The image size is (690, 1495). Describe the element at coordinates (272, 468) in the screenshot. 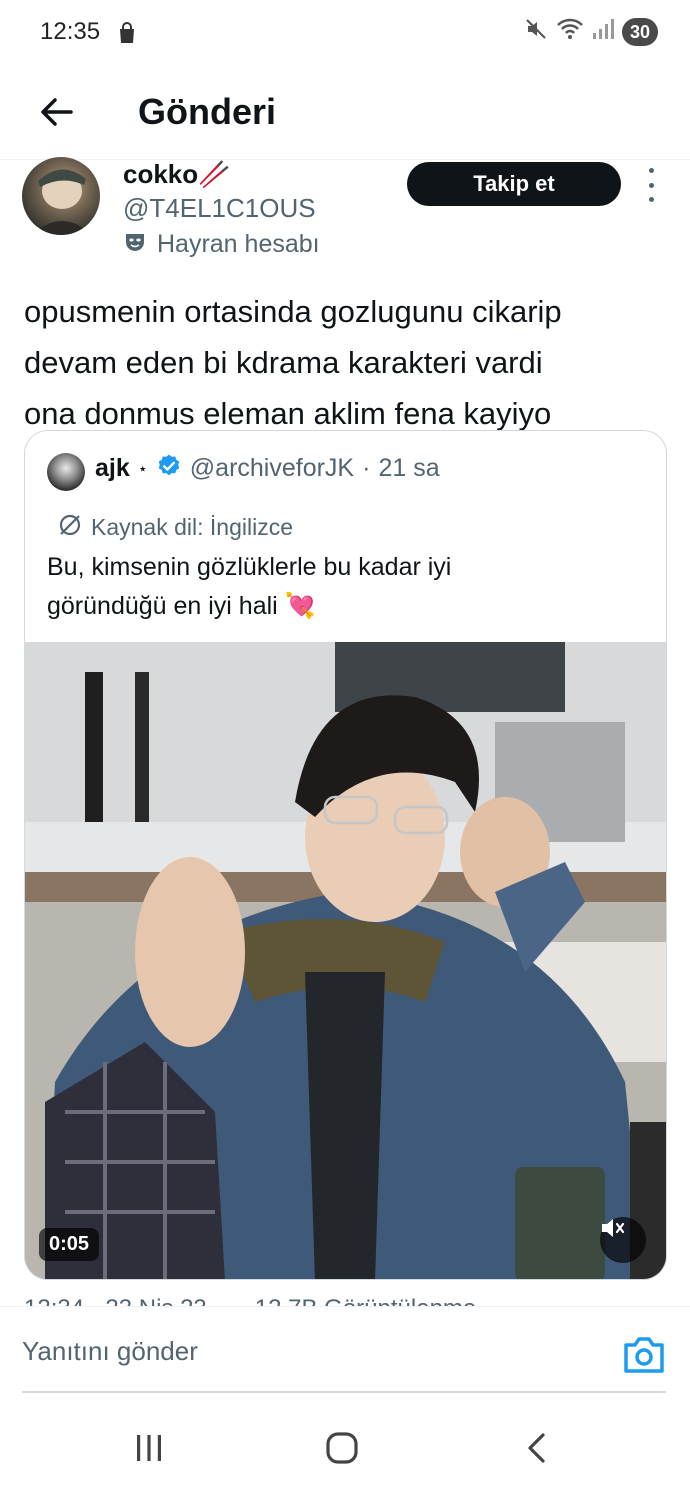

I see `quoted-author-handle: @archiveforJK` at that location.